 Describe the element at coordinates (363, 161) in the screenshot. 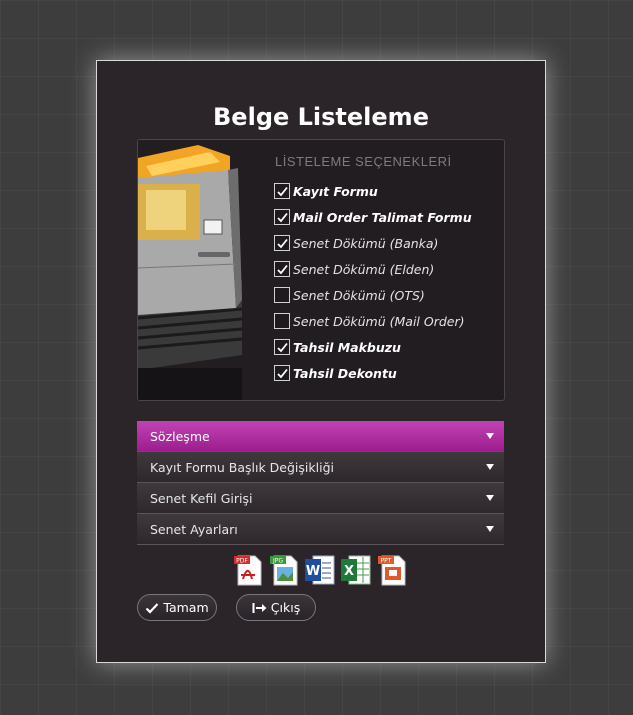

I see `options-header: LİSTELEME SEÇENEKLERİ` at that location.